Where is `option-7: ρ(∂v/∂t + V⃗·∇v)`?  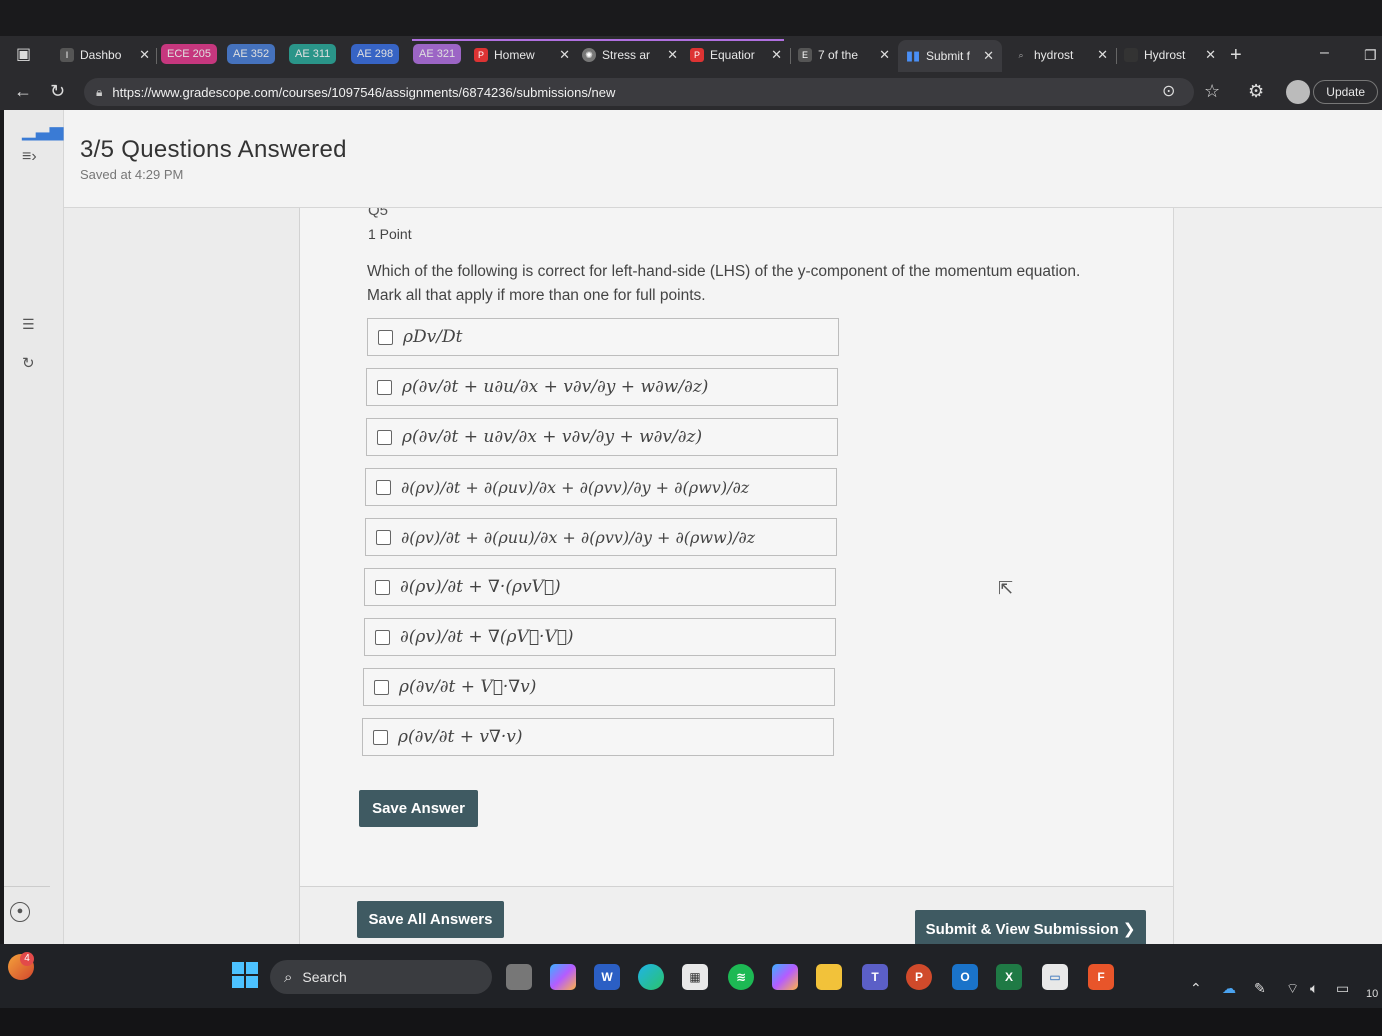
option-7: ρ(∂v/∂t + V⃗·∇v) is located at coordinates (599, 687).